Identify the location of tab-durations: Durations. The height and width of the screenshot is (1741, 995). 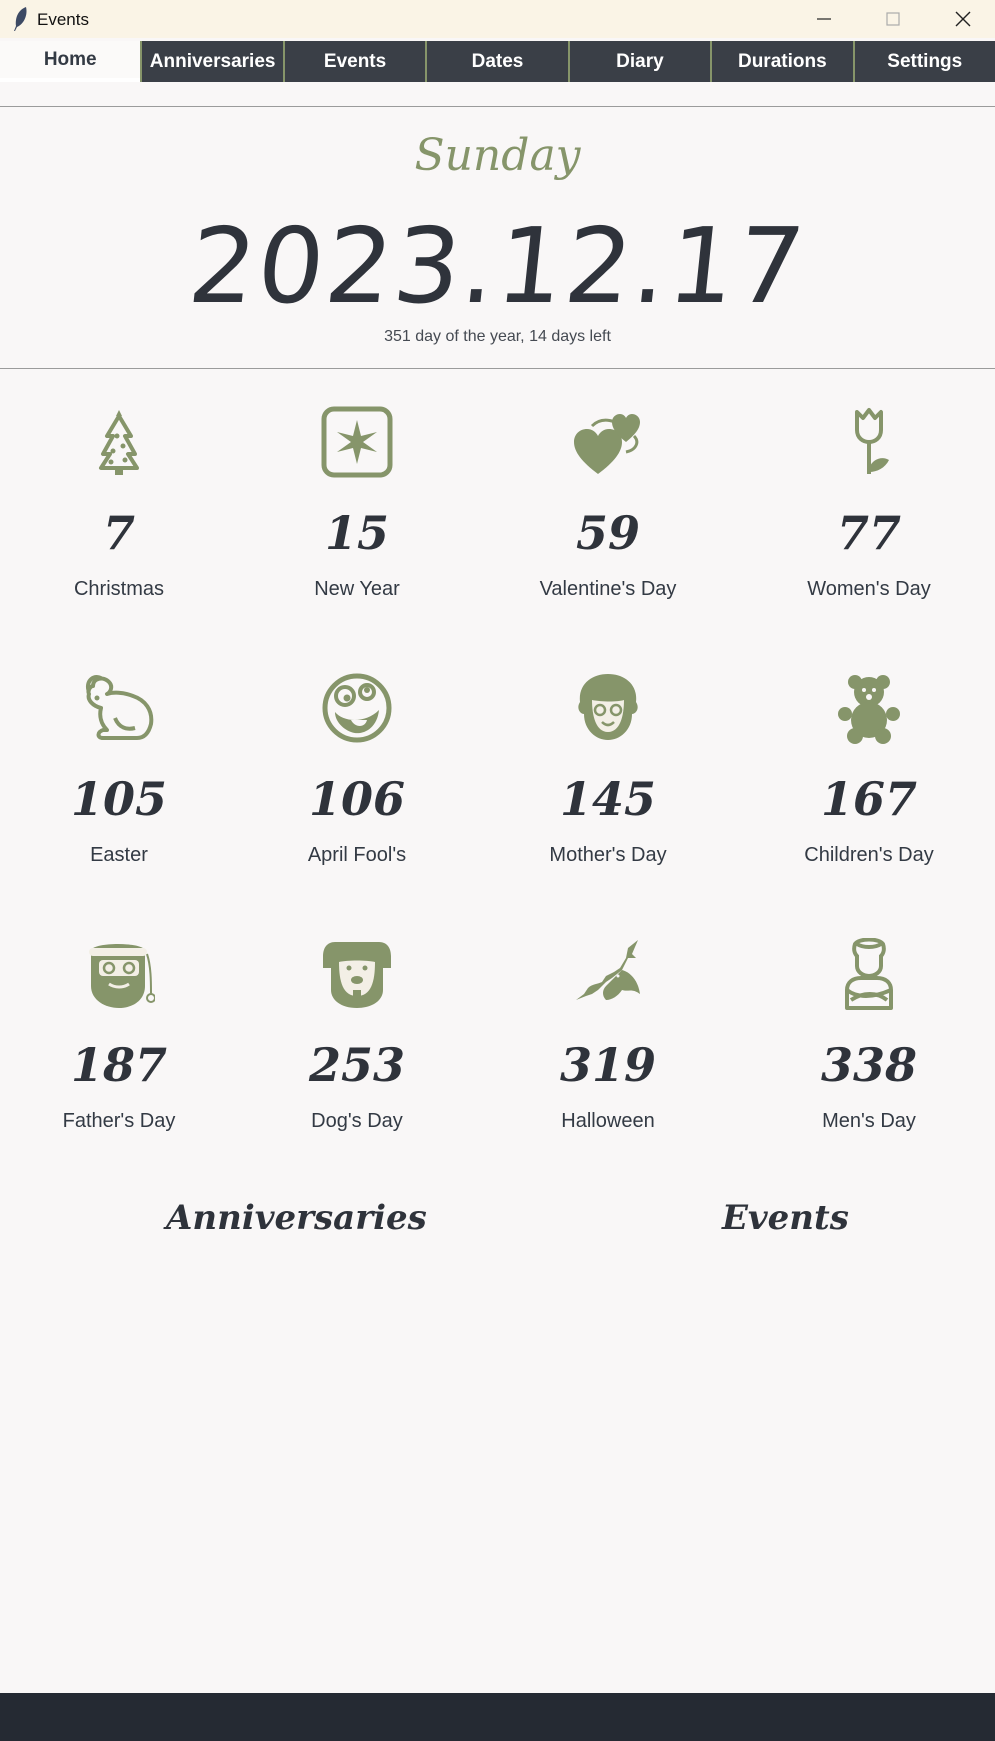
(781, 61).